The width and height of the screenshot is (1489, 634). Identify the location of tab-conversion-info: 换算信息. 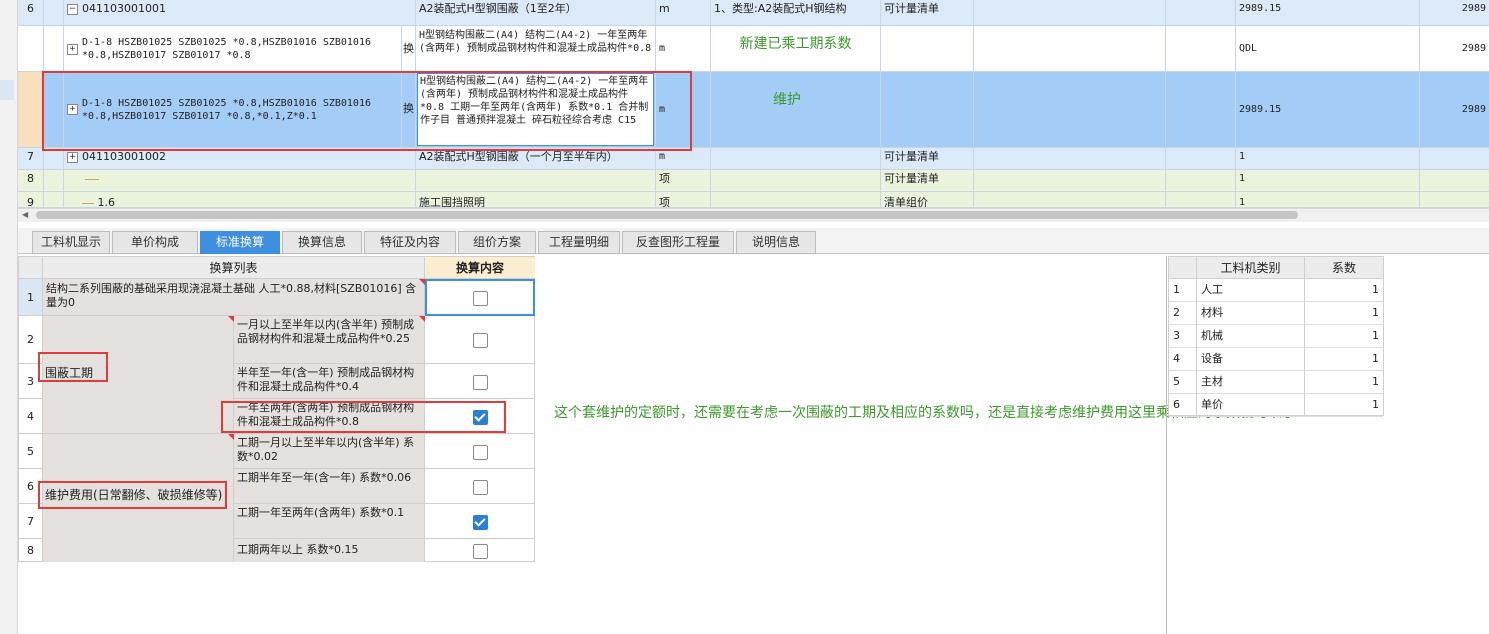
(322, 242).